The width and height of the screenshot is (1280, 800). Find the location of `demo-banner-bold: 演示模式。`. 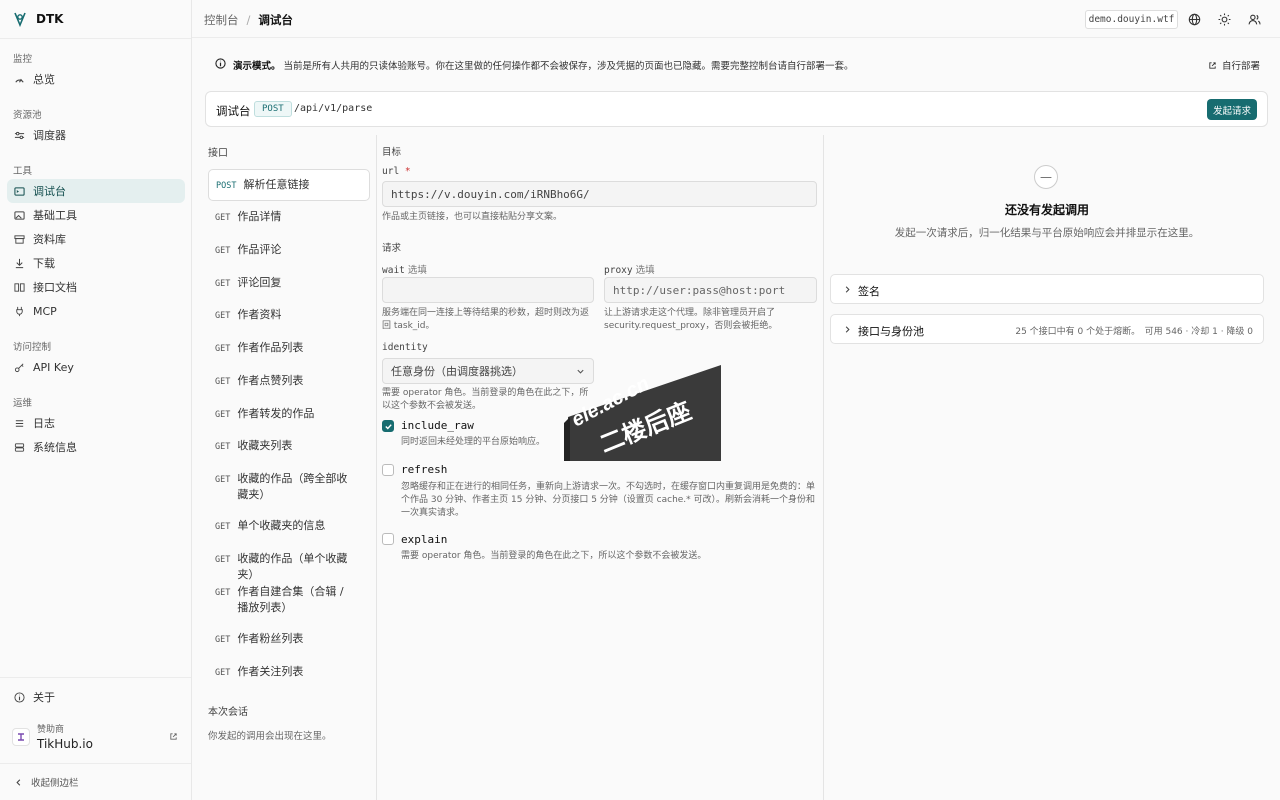

demo-banner-bold: 演示模式。 is located at coordinates (257, 66).